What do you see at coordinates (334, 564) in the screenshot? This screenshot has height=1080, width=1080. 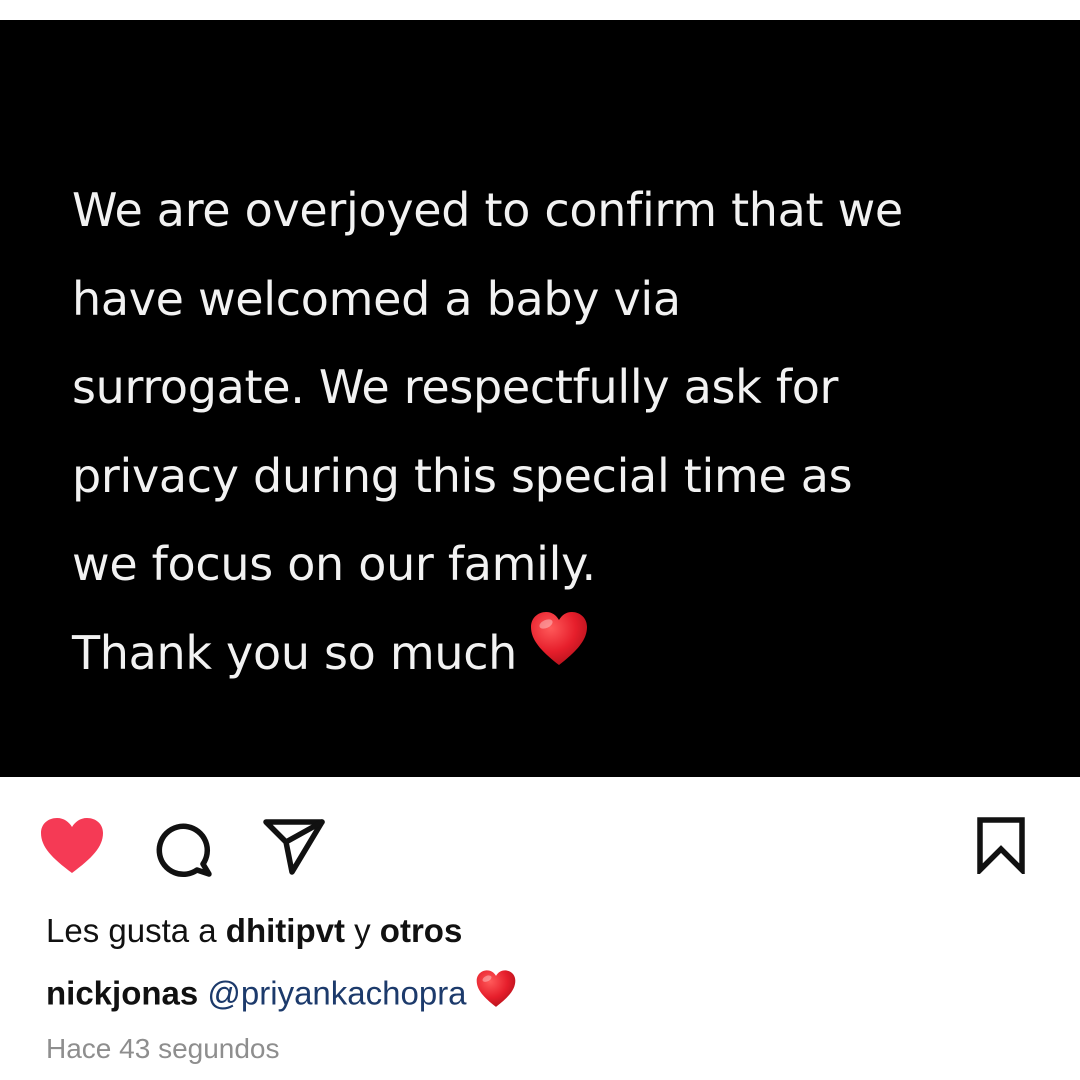 I see `post-text-line: we focus on our family.` at bounding box center [334, 564].